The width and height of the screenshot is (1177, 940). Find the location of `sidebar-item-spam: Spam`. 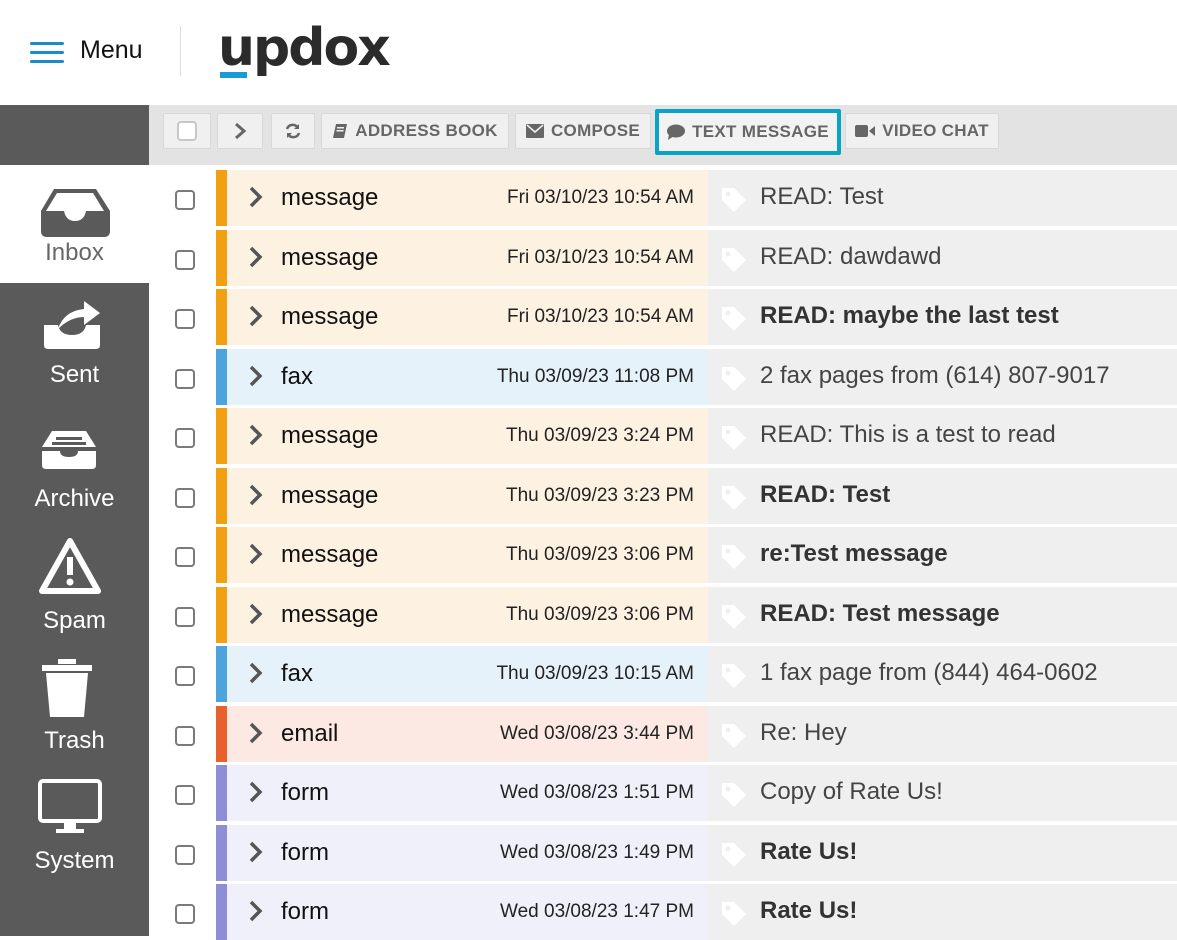

sidebar-item-spam: Spam is located at coordinates (74, 580).